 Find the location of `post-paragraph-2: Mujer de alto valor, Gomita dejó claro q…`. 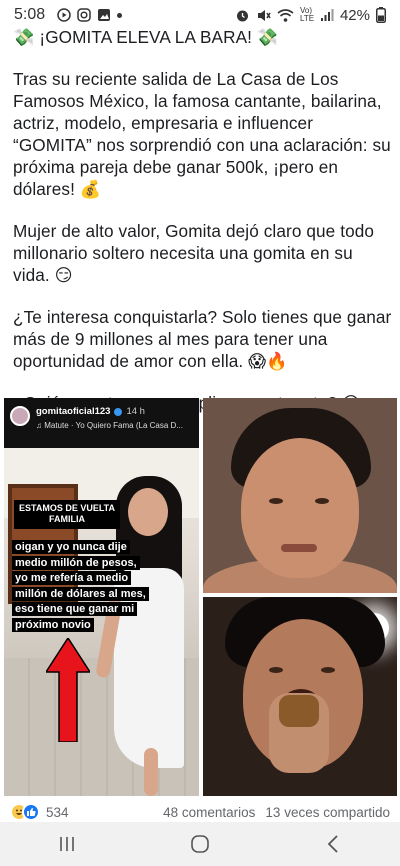

post-paragraph-2: Mujer de alto valor, Gomita dejó claro q… is located at coordinates (196, 253).